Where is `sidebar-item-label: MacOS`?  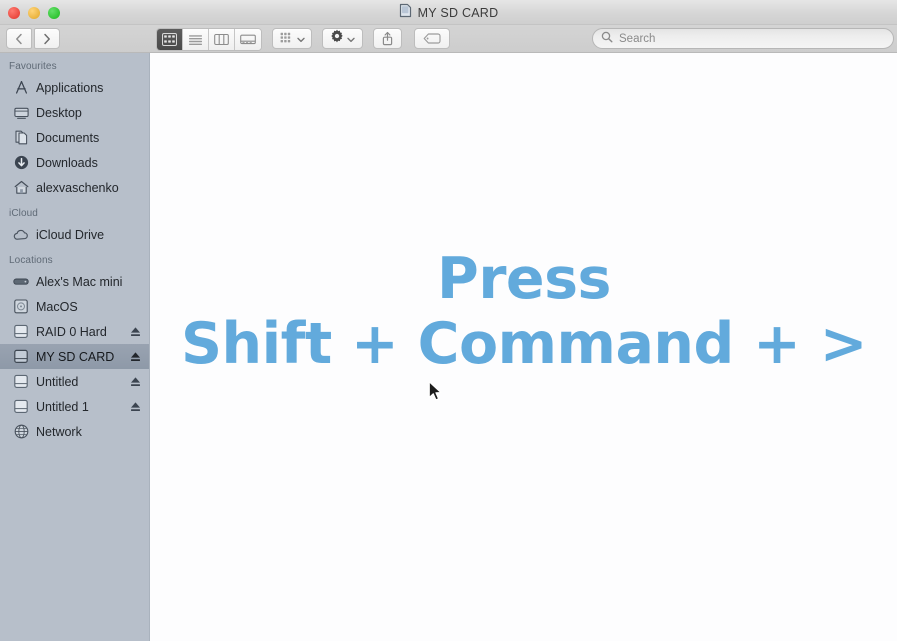 sidebar-item-label: MacOS is located at coordinates (57, 306).